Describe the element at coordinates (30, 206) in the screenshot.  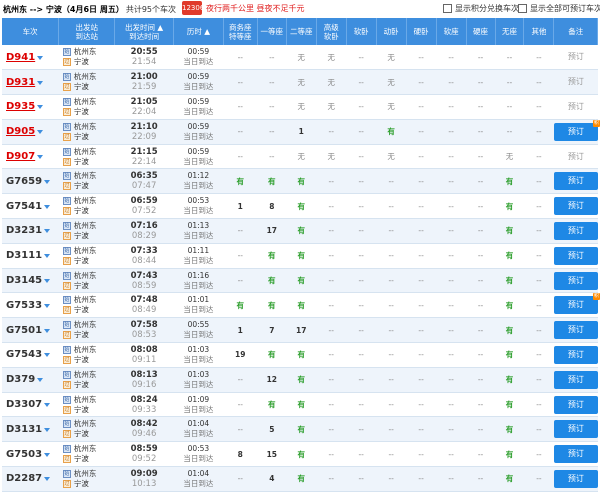
I see `train-cell: G7541` at that location.